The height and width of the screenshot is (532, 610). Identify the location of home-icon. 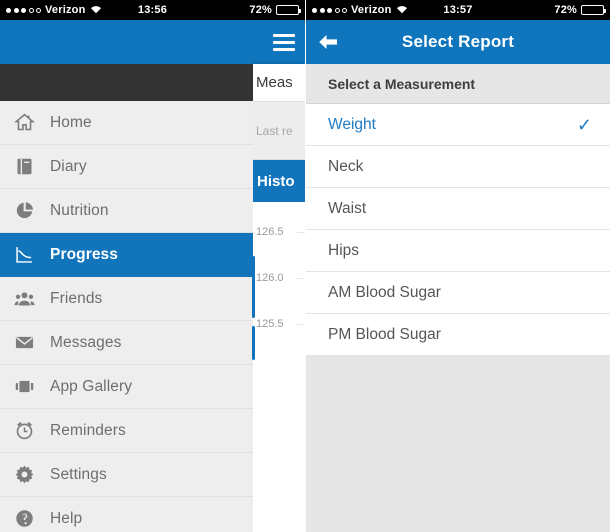
(29, 123).